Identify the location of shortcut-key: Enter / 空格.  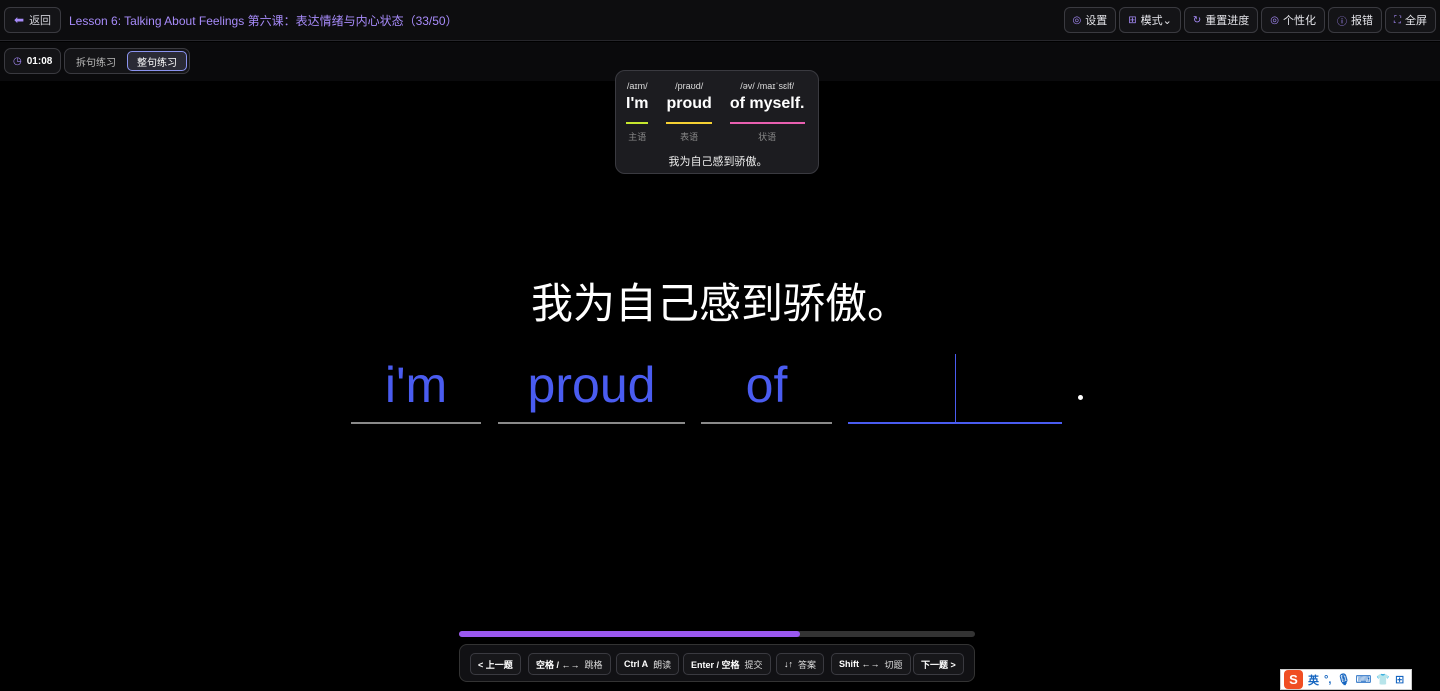
(715, 664).